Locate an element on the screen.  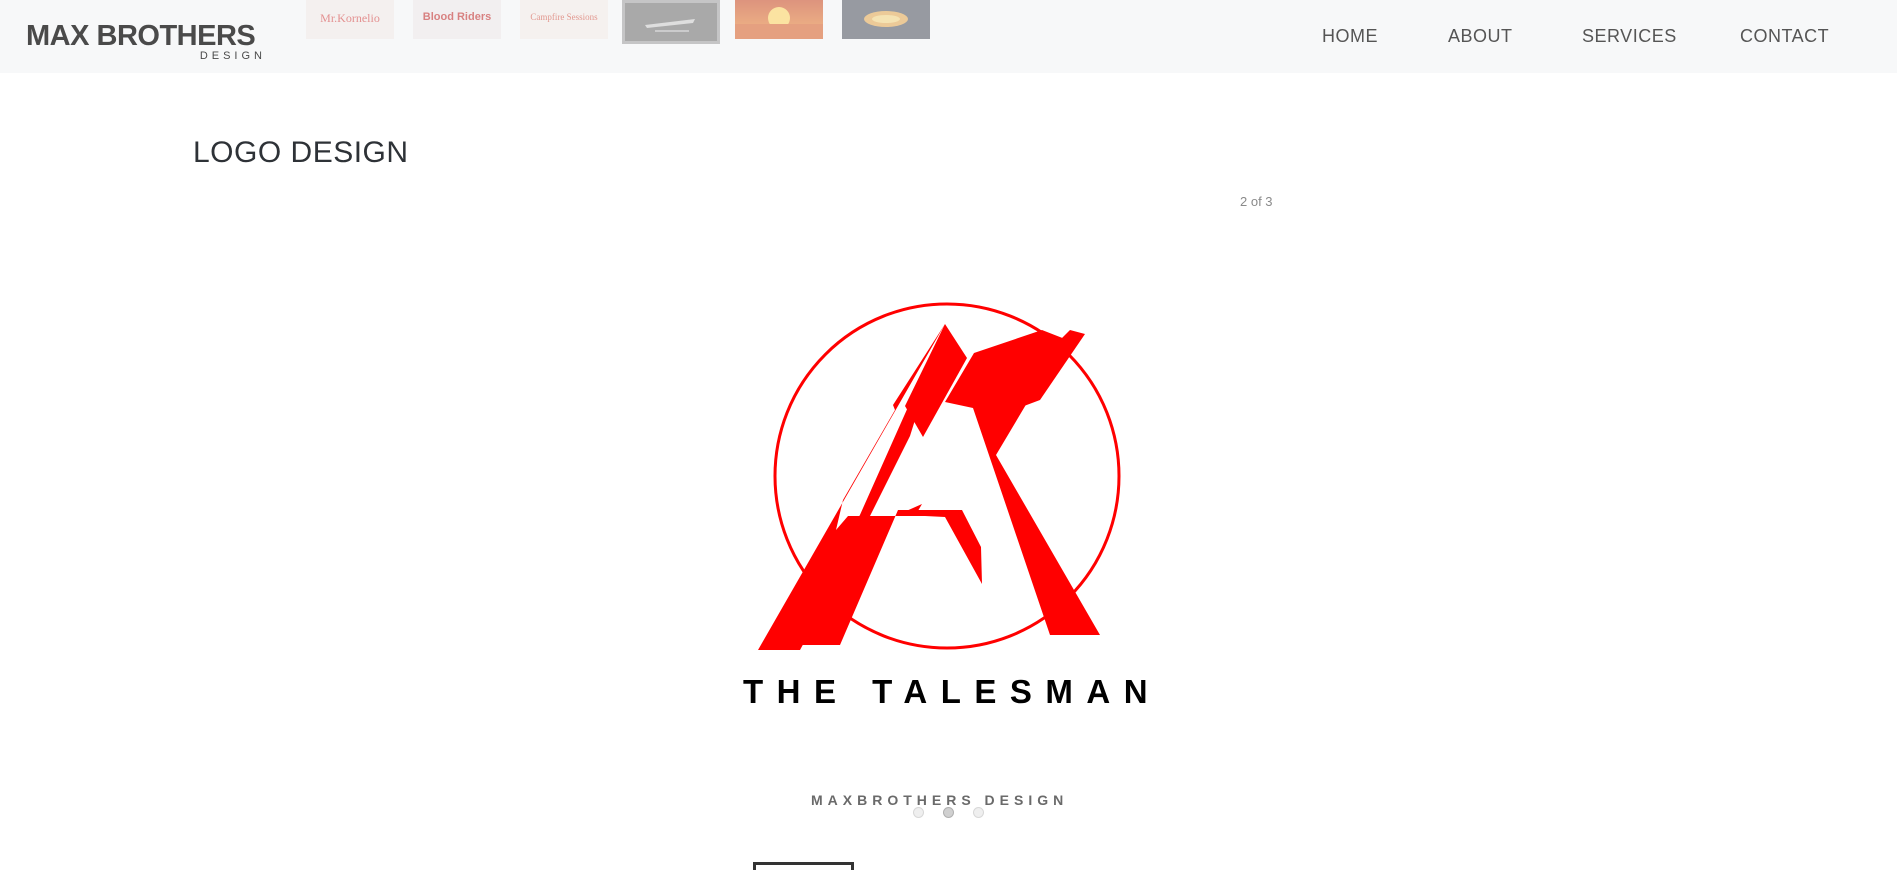
logo-main-text: MAX BROTHERS is located at coordinates (141, 36).